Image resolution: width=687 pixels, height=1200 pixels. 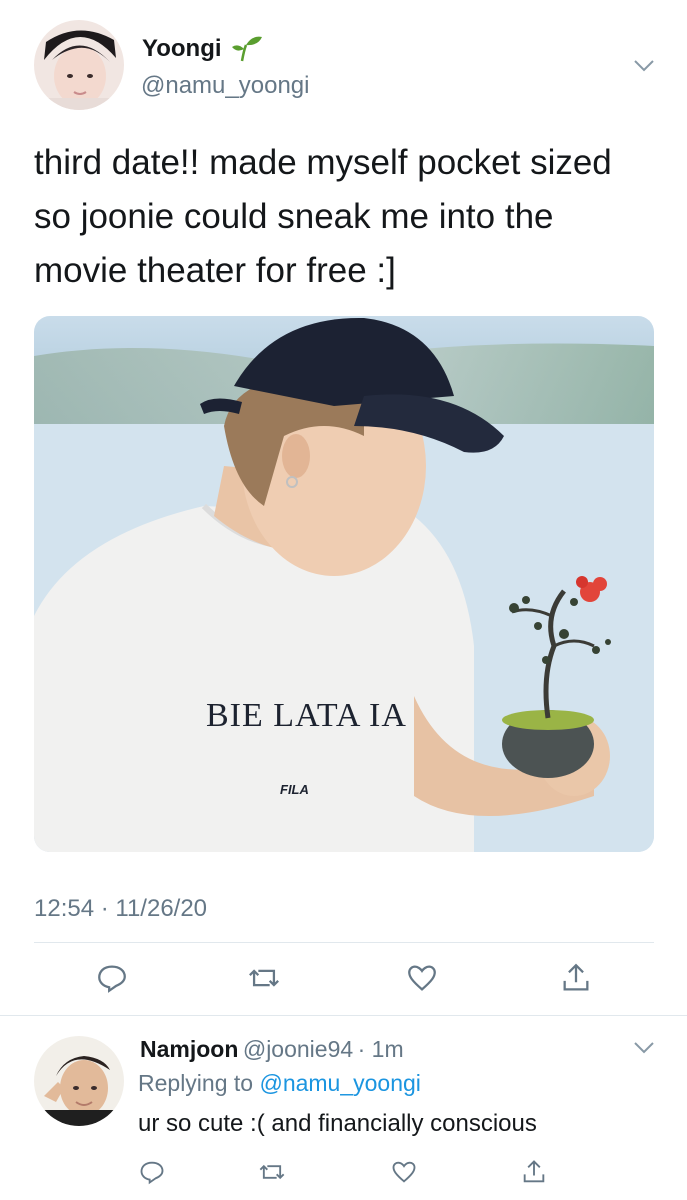 I want to click on reply-author-name: Namjoon, so click(x=189, y=1049).